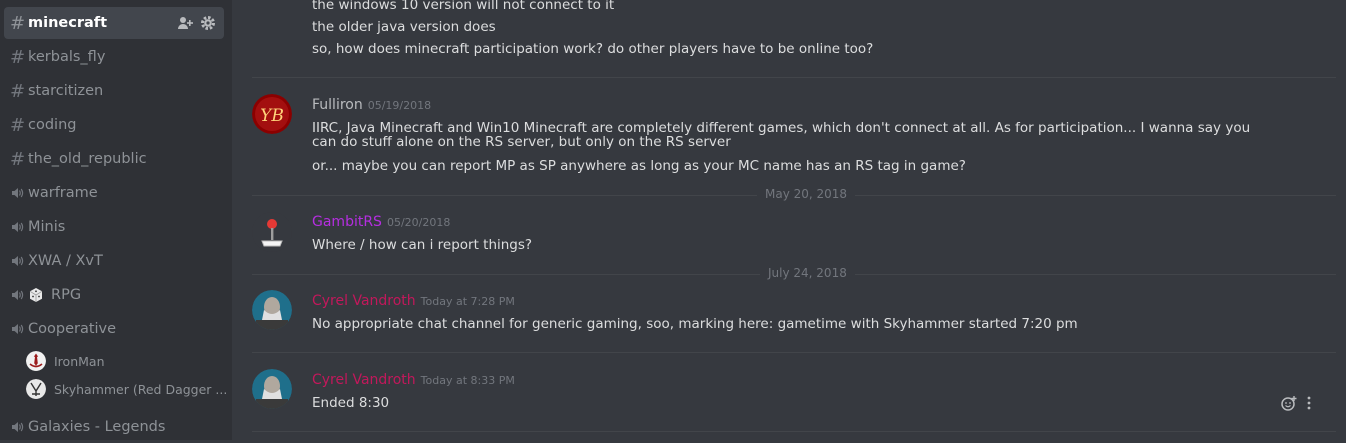 This screenshot has height=443, width=1346. I want to click on message-author: Fulliron 05/19/2018, so click(371, 105).